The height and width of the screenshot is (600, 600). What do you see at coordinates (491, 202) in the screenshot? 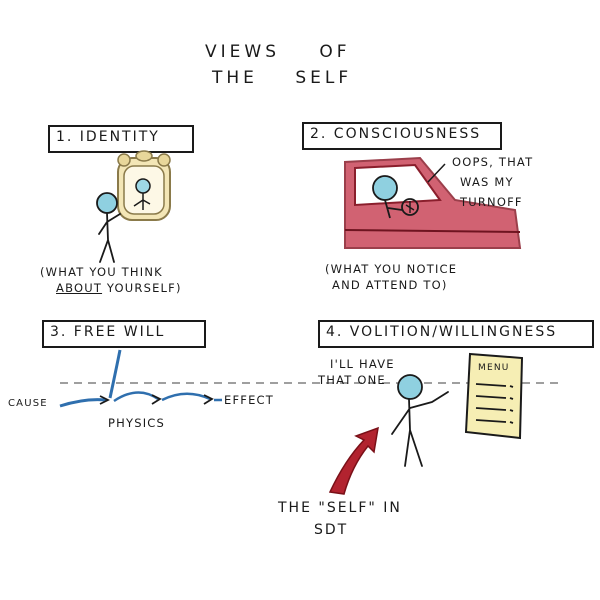
I see `panel-consciousness-speech-line3: TURNOFF` at bounding box center [491, 202].